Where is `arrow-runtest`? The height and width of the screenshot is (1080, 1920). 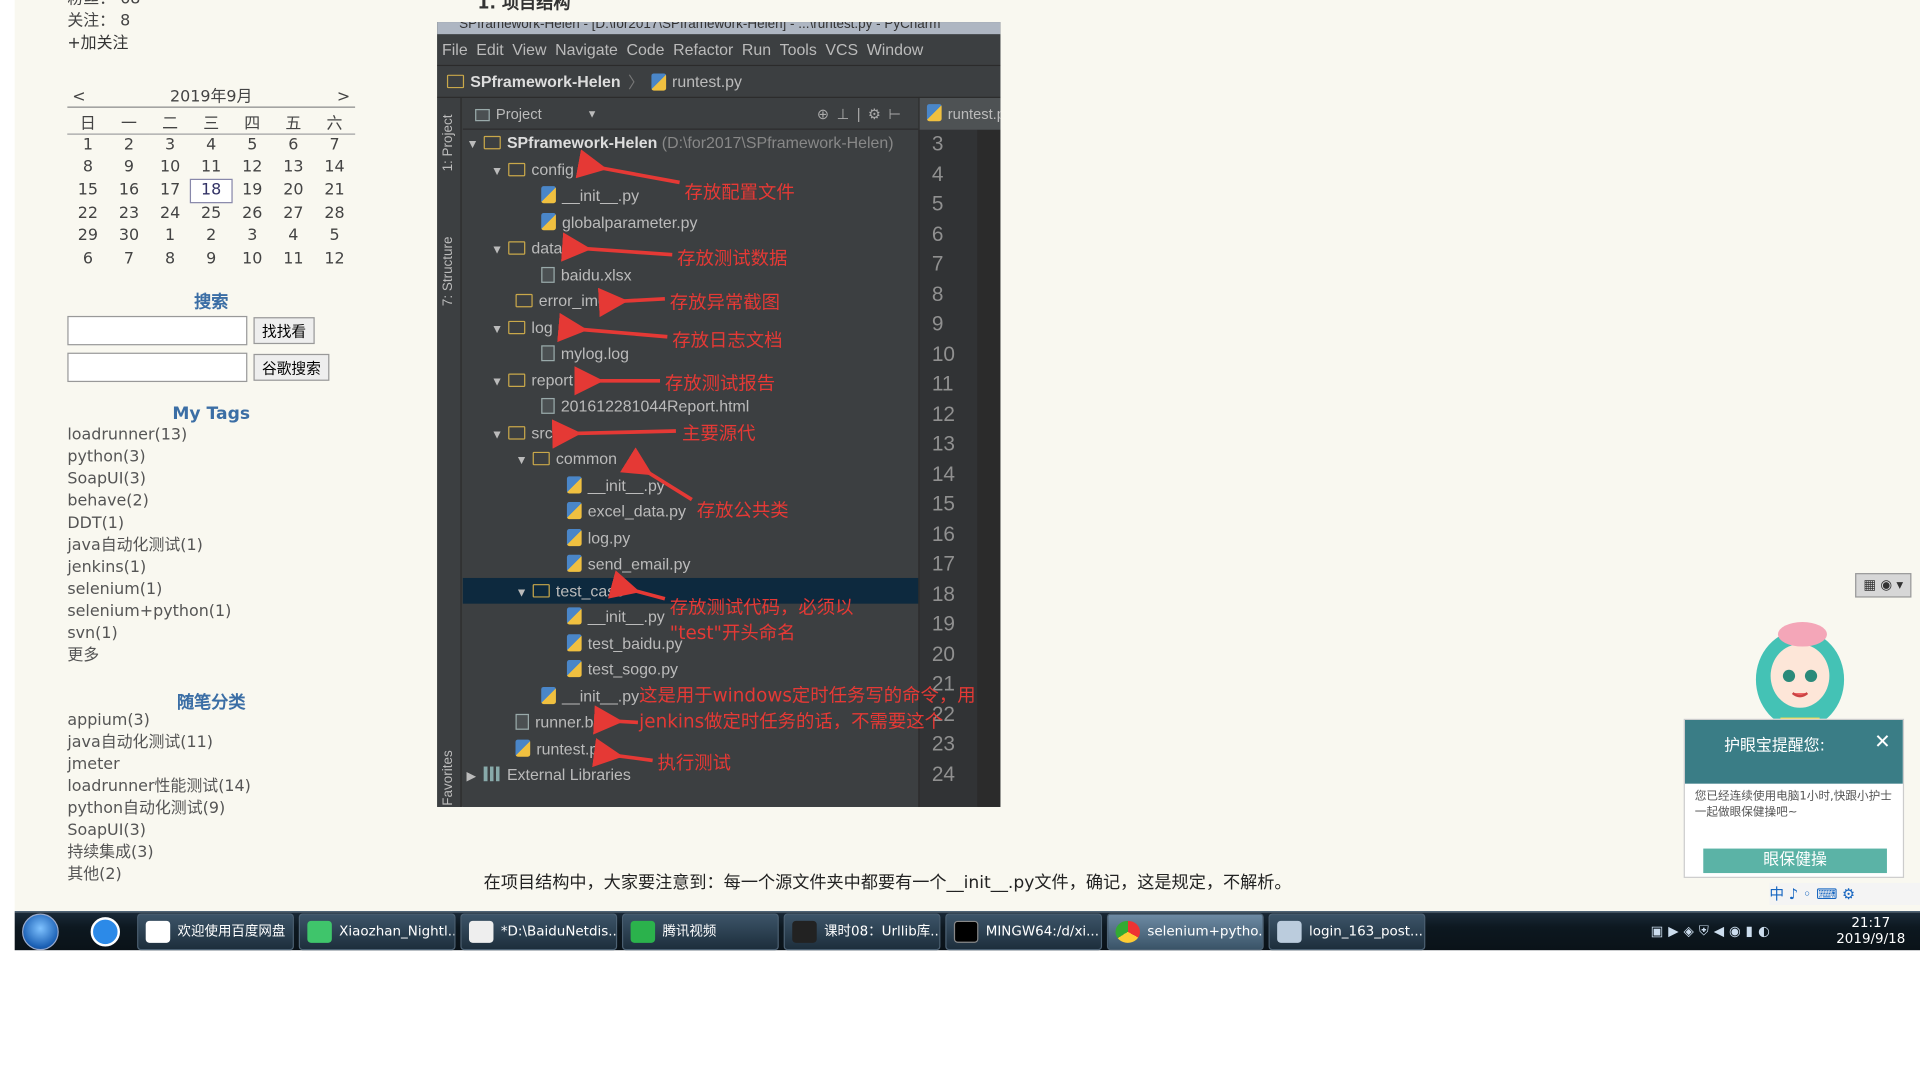 arrow-runtest is located at coordinates (622, 753).